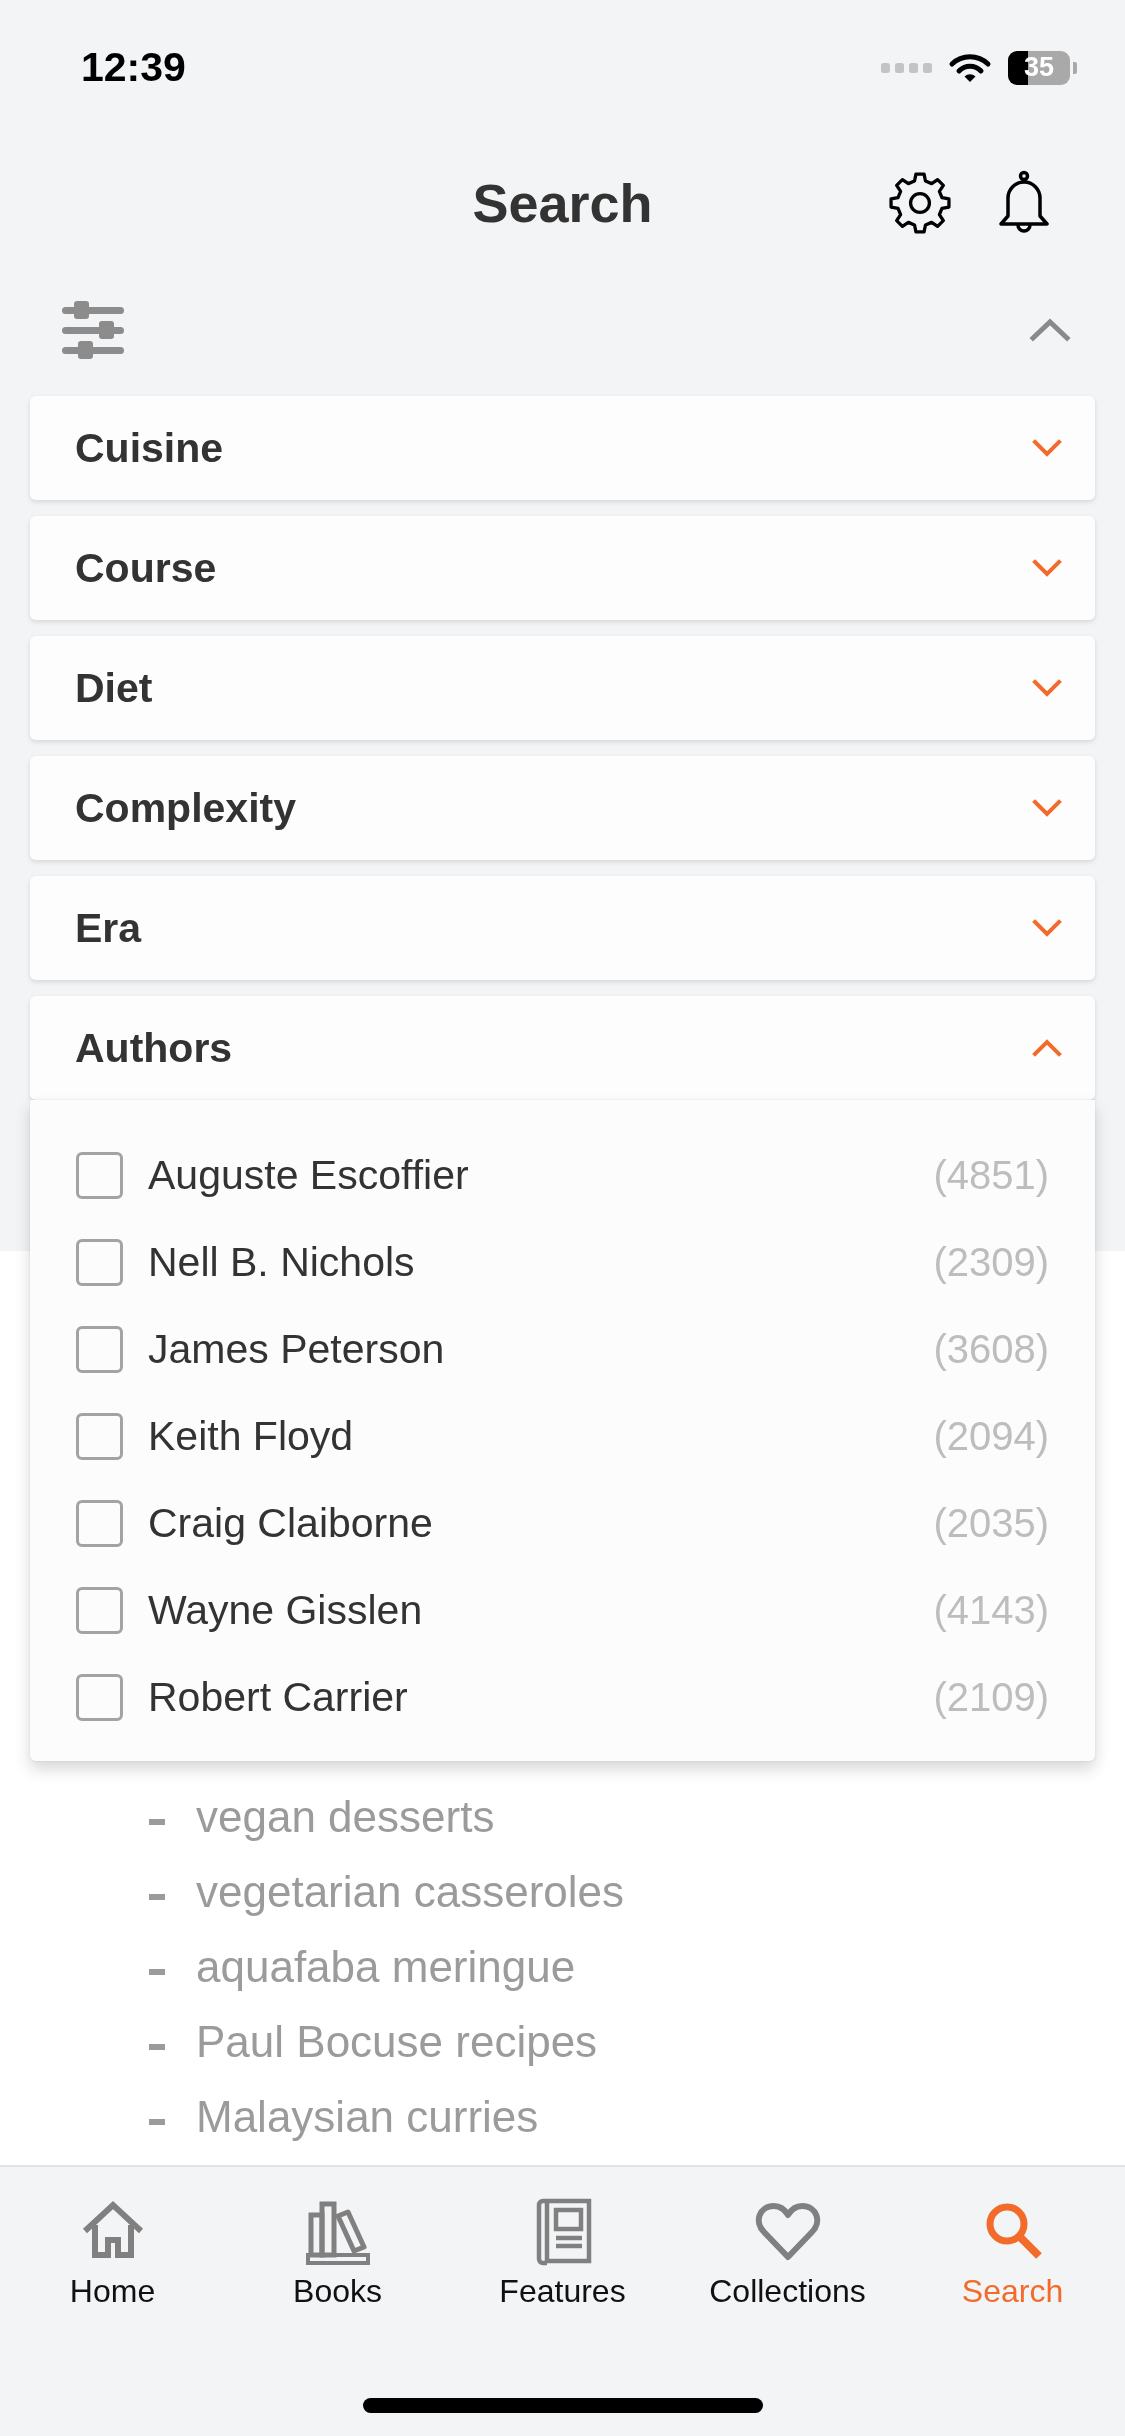 Image resolution: width=1125 pixels, height=2436 pixels. Describe the element at coordinates (1050, 330) in the screenshot. I see `chevron-up-icon` at that location.